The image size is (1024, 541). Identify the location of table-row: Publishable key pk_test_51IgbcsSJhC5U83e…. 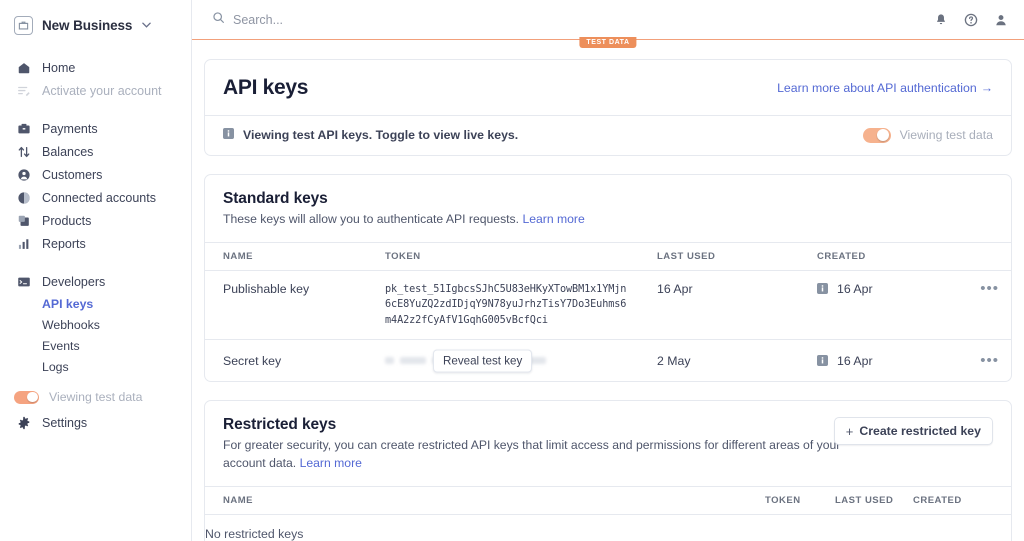
(608, 305).